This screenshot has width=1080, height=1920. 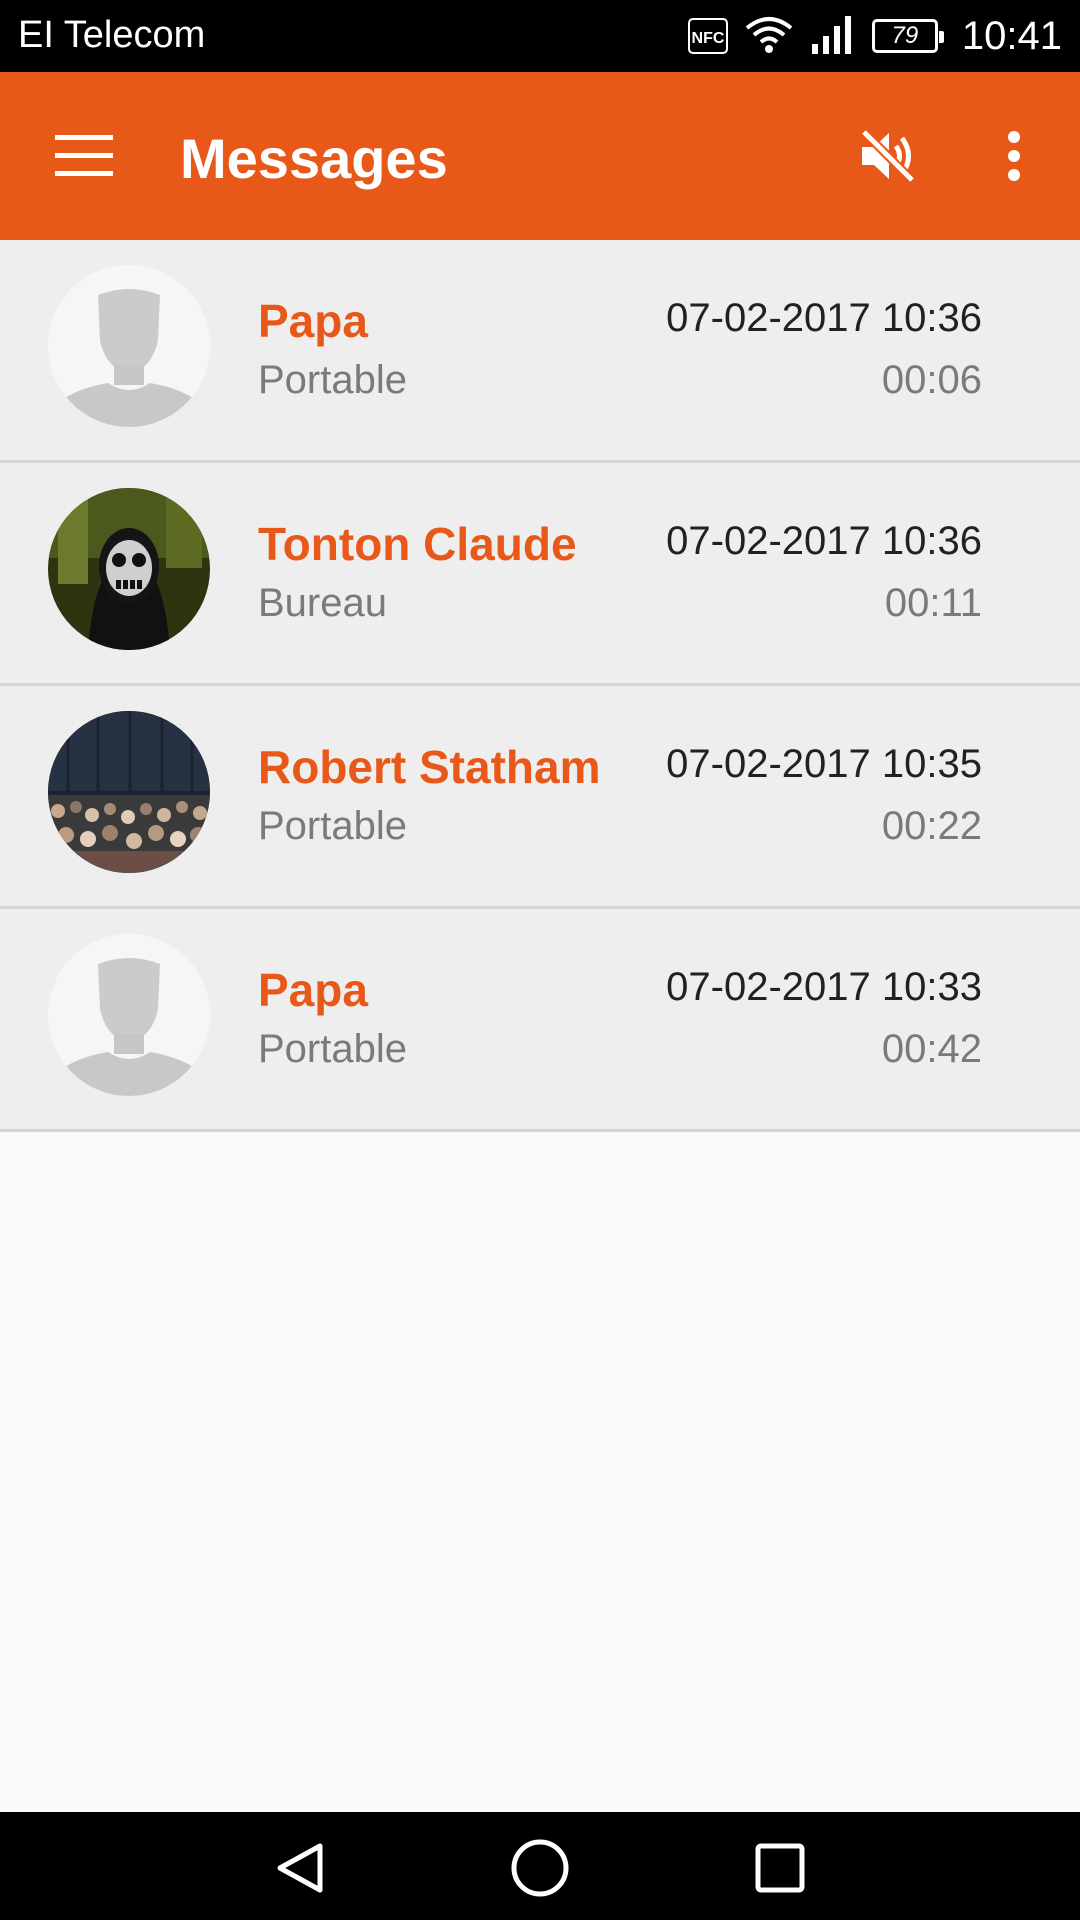 I want to click on menu-icon, so click(x=84, y=156).